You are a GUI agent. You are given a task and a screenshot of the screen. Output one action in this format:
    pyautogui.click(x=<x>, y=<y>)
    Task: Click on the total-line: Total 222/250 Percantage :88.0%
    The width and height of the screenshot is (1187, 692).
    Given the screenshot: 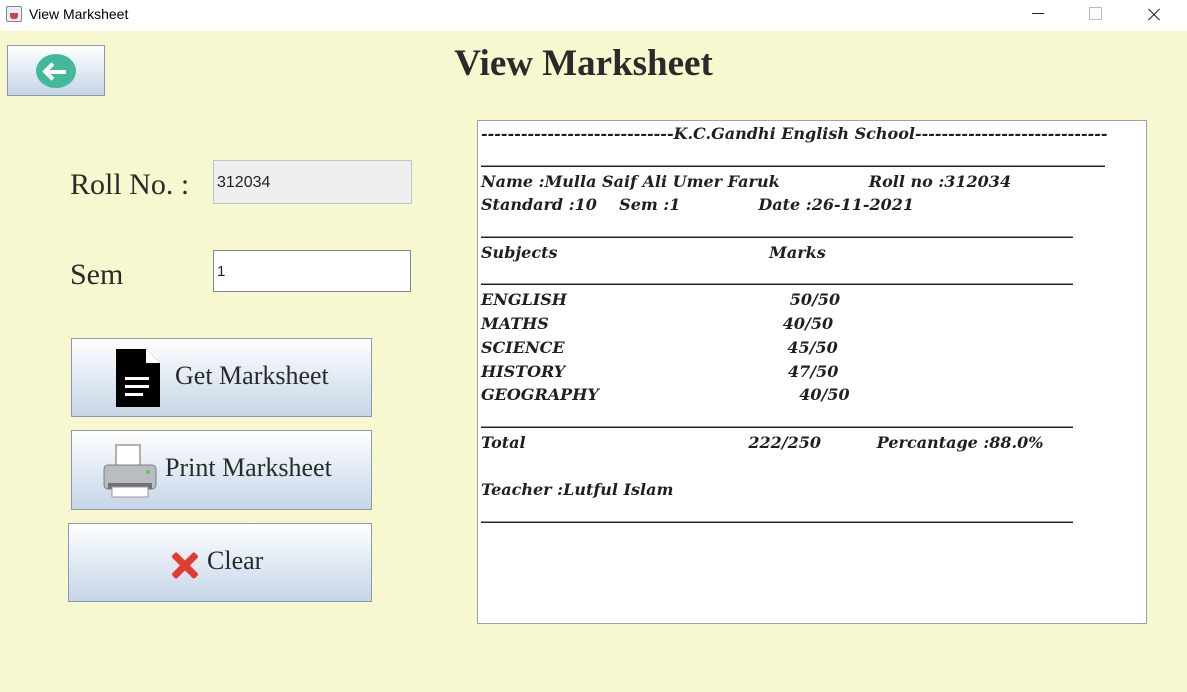 What is the action you would take?
    pyautogui.click(x=762, y=442)
    